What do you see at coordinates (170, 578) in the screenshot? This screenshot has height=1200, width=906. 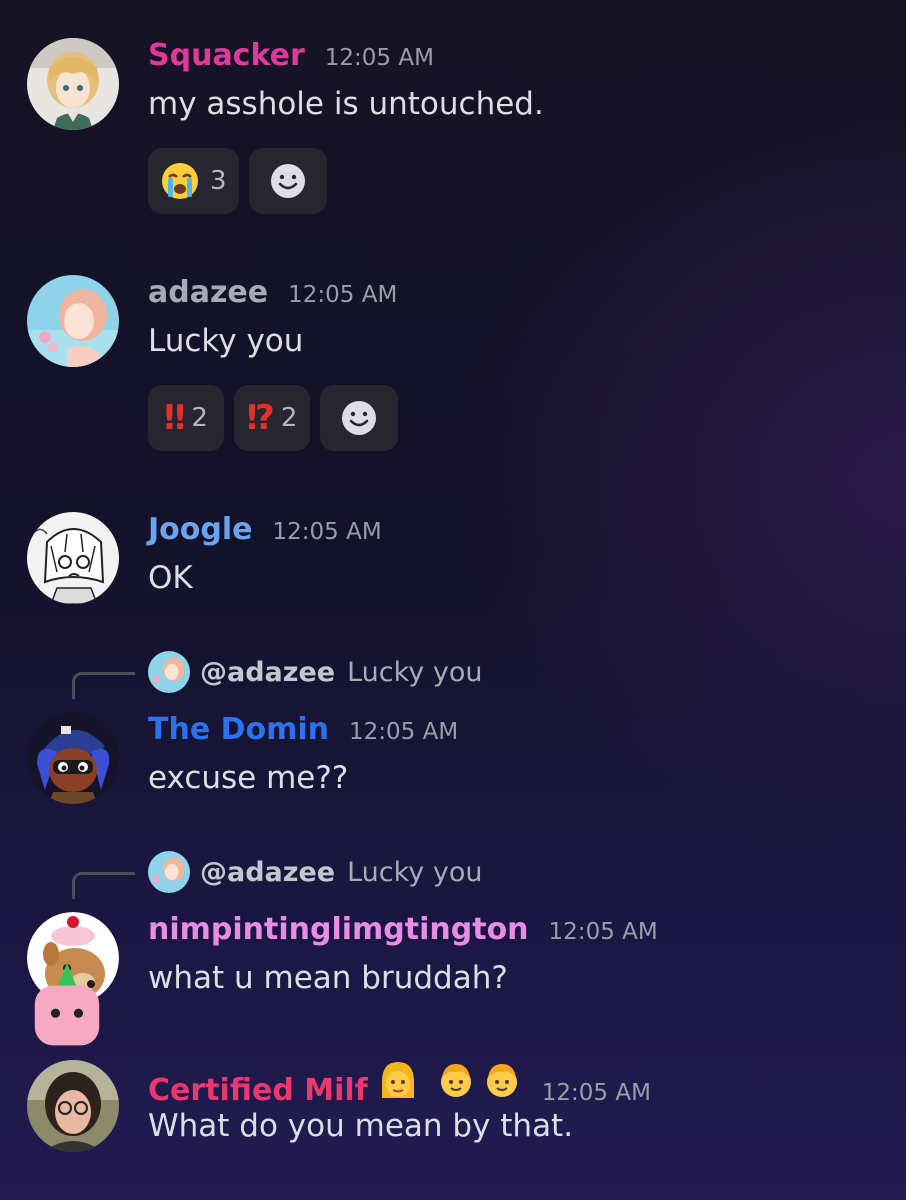 I see `message-text: OK` at bounding box center [170, 578].